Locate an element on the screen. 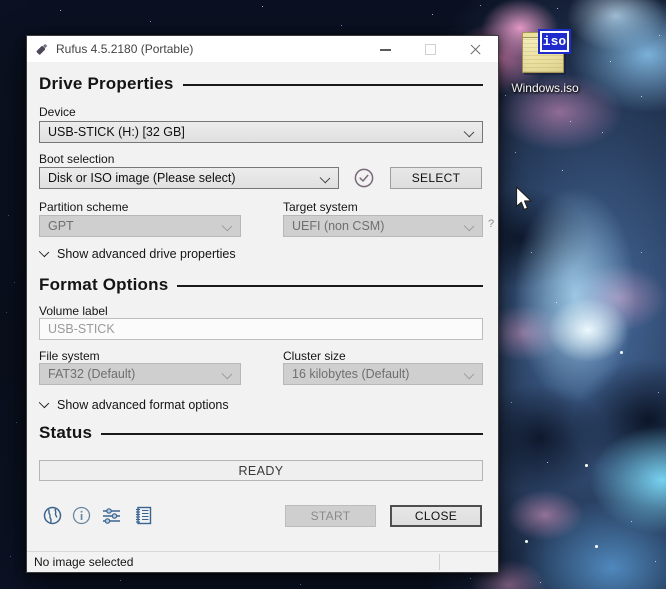 The width and height of the screenshot is (666, 589). desktop-icon-windows-iso: iso Windows.iso is located at coordinates (545, 64).